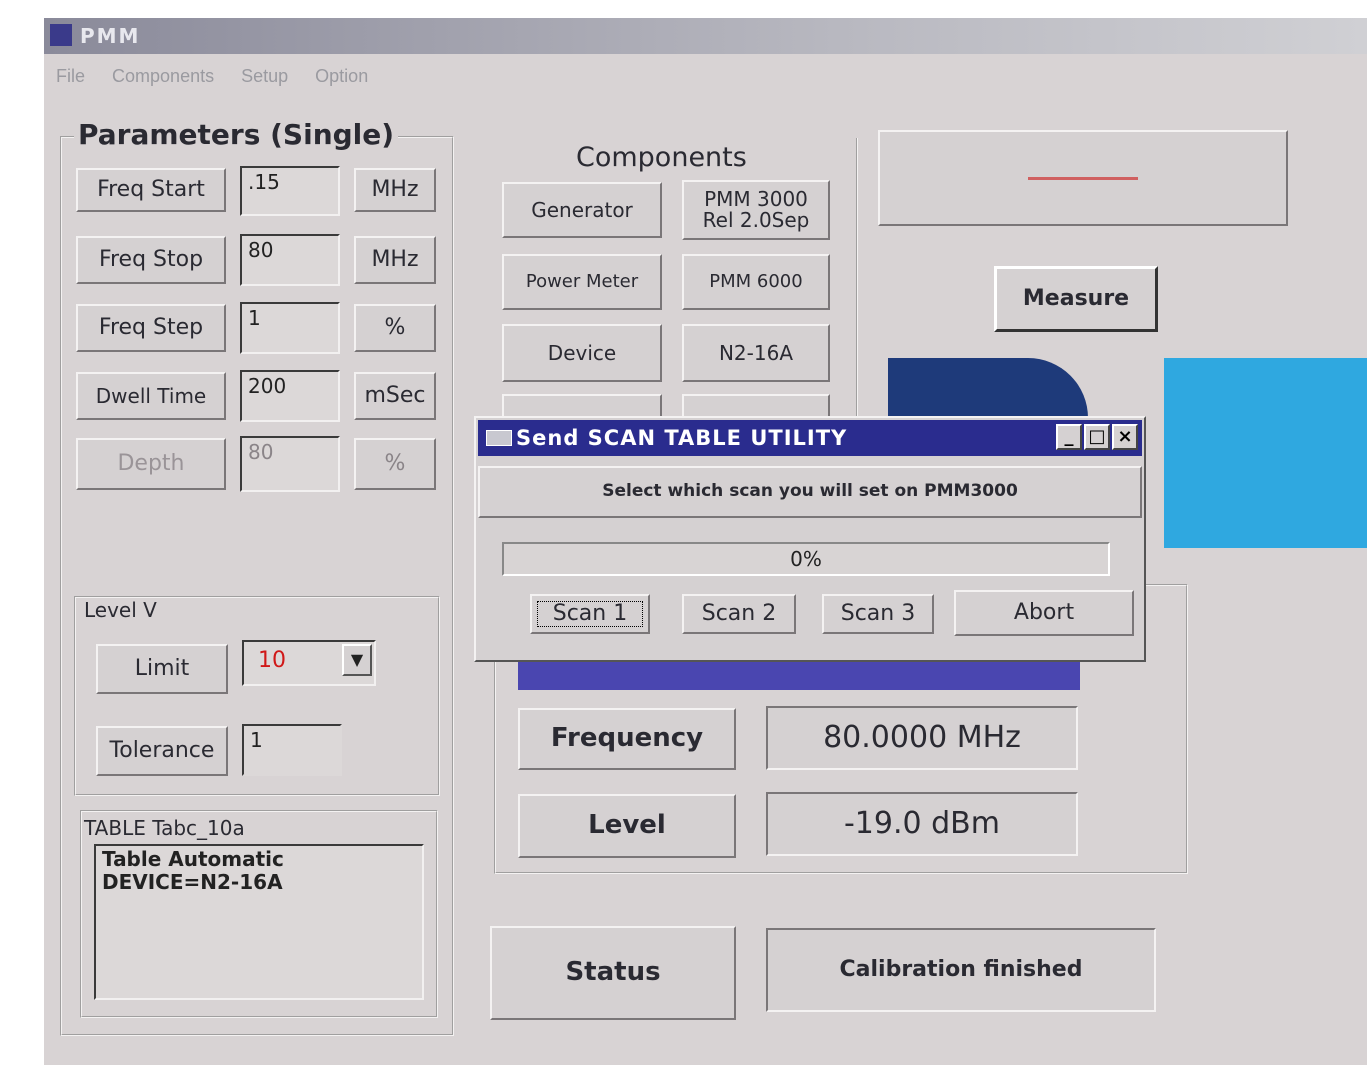  Describe the element at coordinates (799, 674) in the screenshot. I see `progress-bar-fill` at that location.